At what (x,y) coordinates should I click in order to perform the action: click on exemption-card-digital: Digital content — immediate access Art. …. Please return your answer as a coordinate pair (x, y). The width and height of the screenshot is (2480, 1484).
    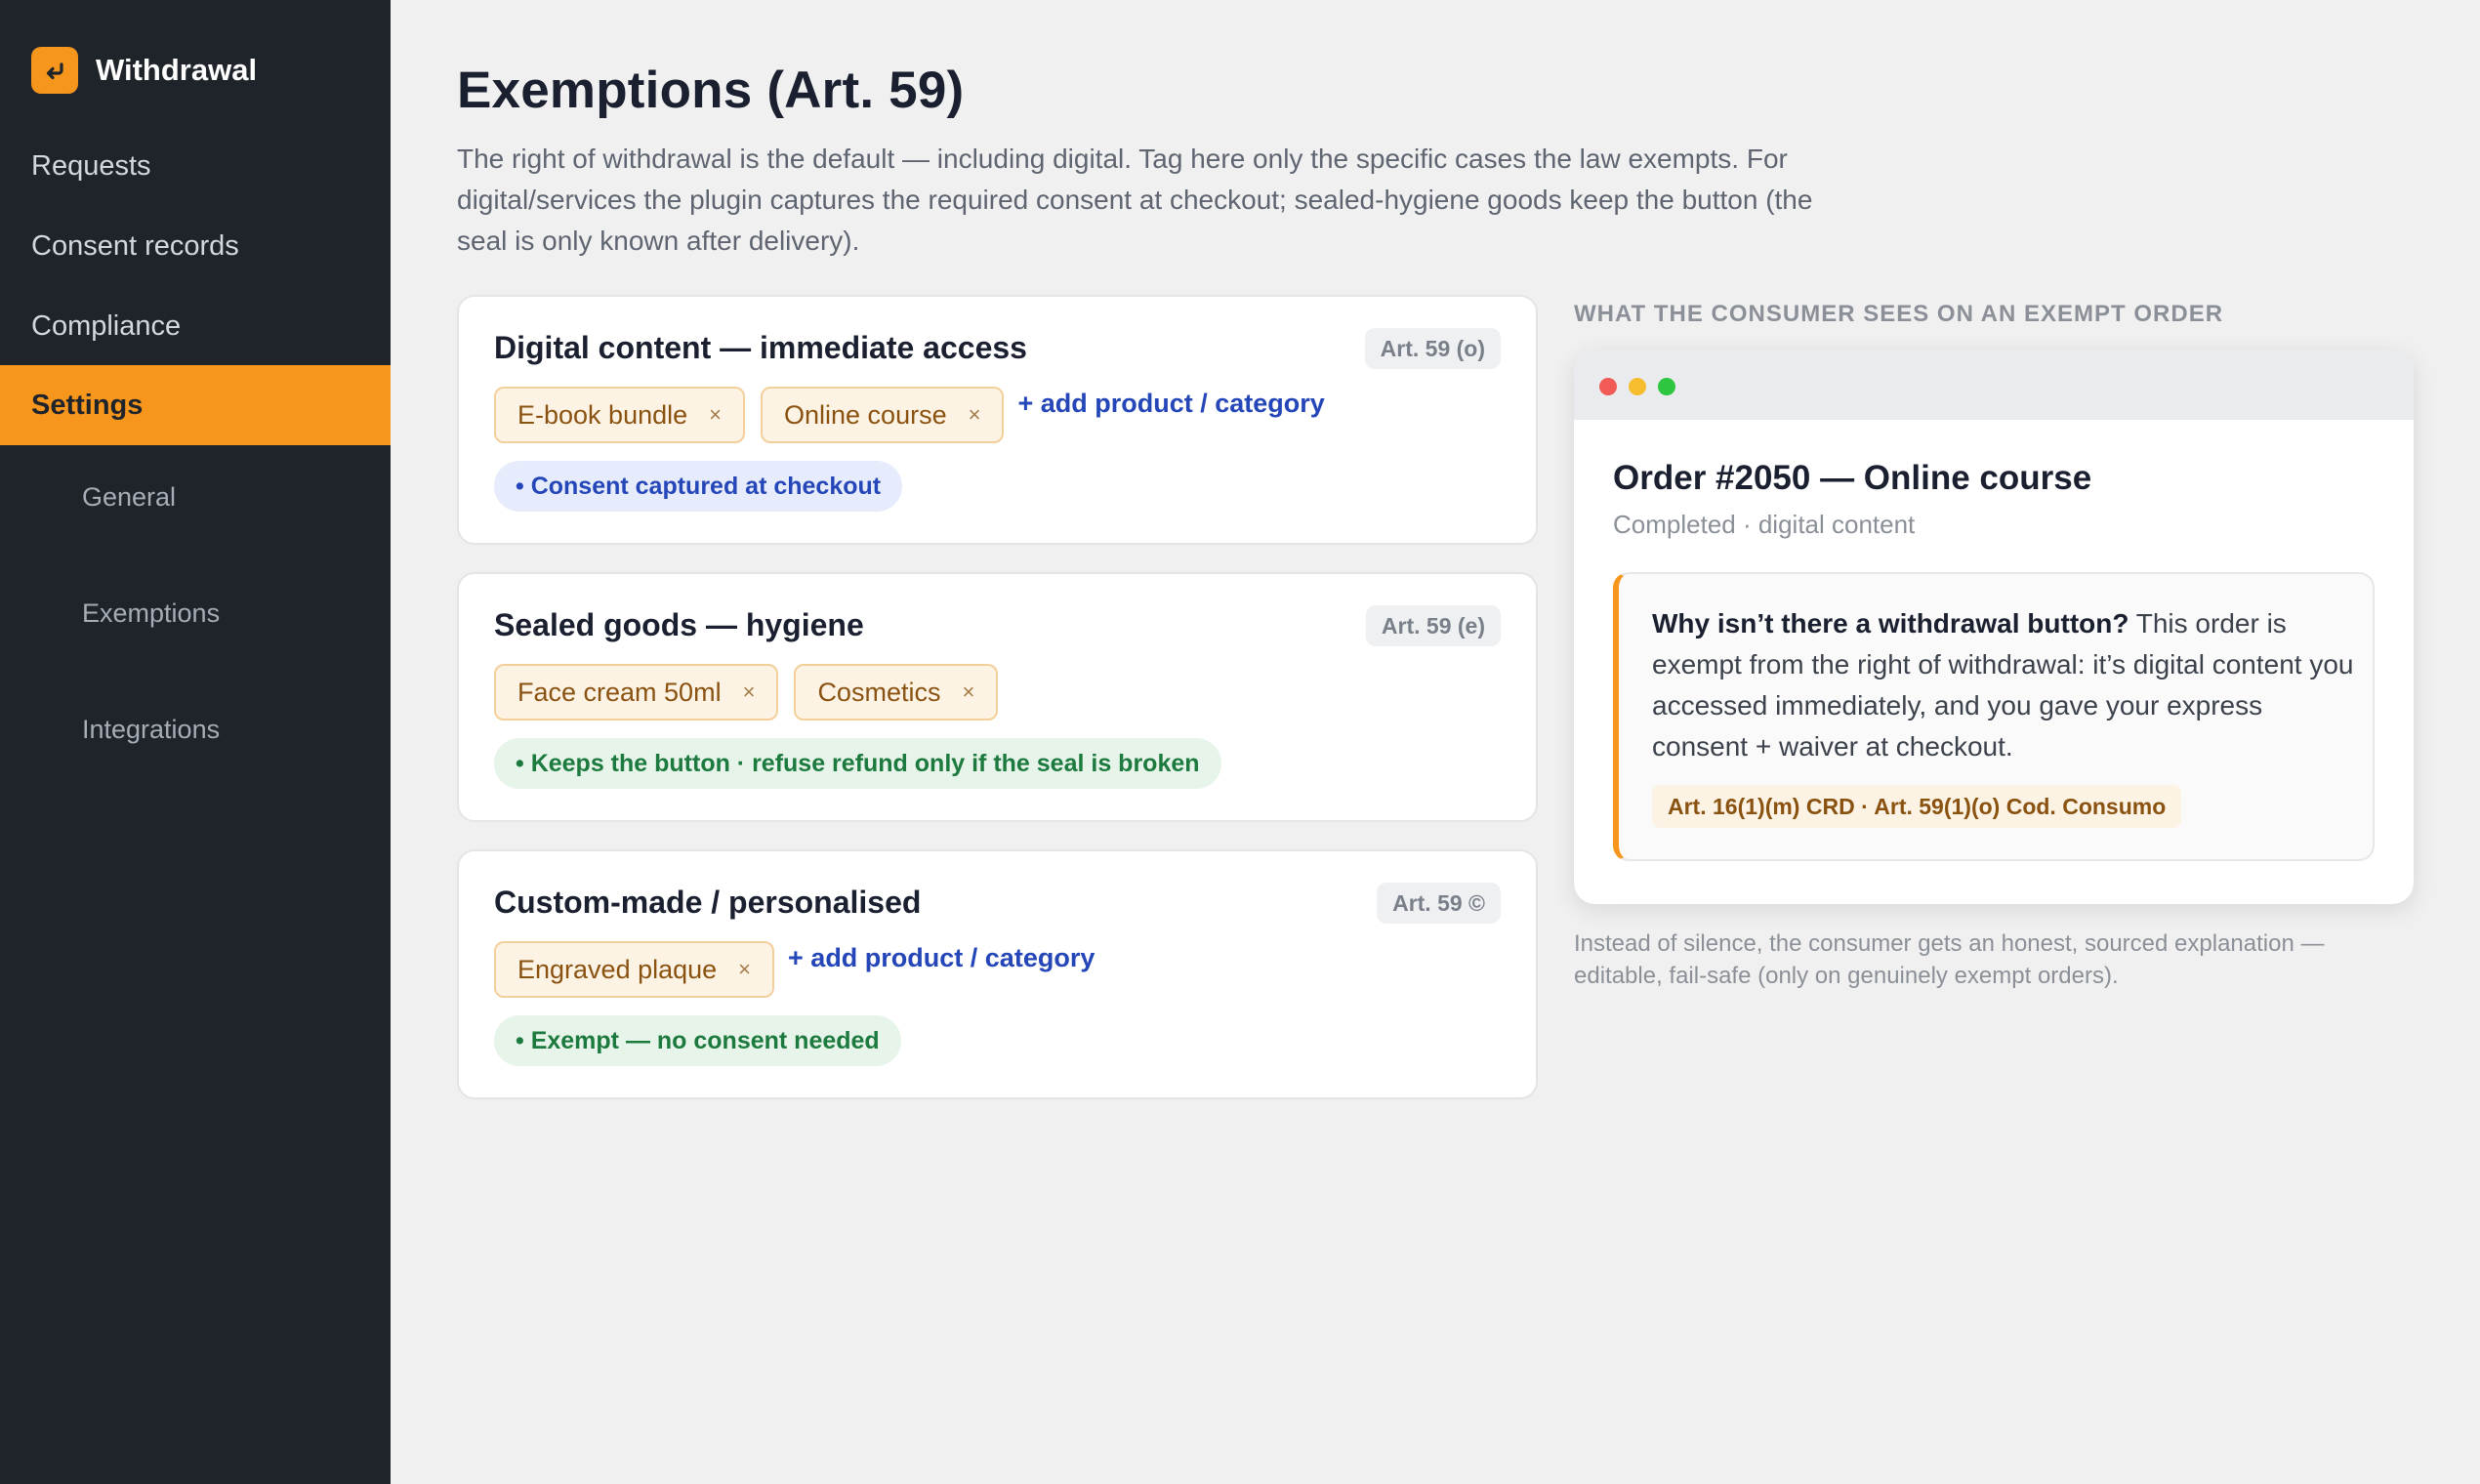
    Looking at the image, I should click on (997, 420).